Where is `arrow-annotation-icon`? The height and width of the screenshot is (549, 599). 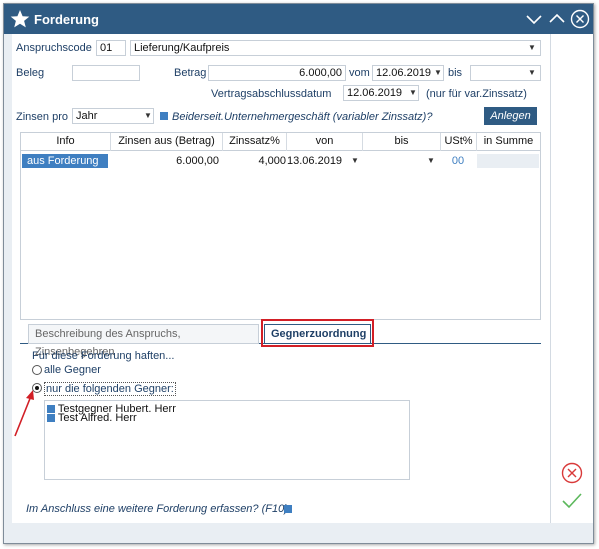
arrow-annotation-icon is located at coordinates (24, 413).